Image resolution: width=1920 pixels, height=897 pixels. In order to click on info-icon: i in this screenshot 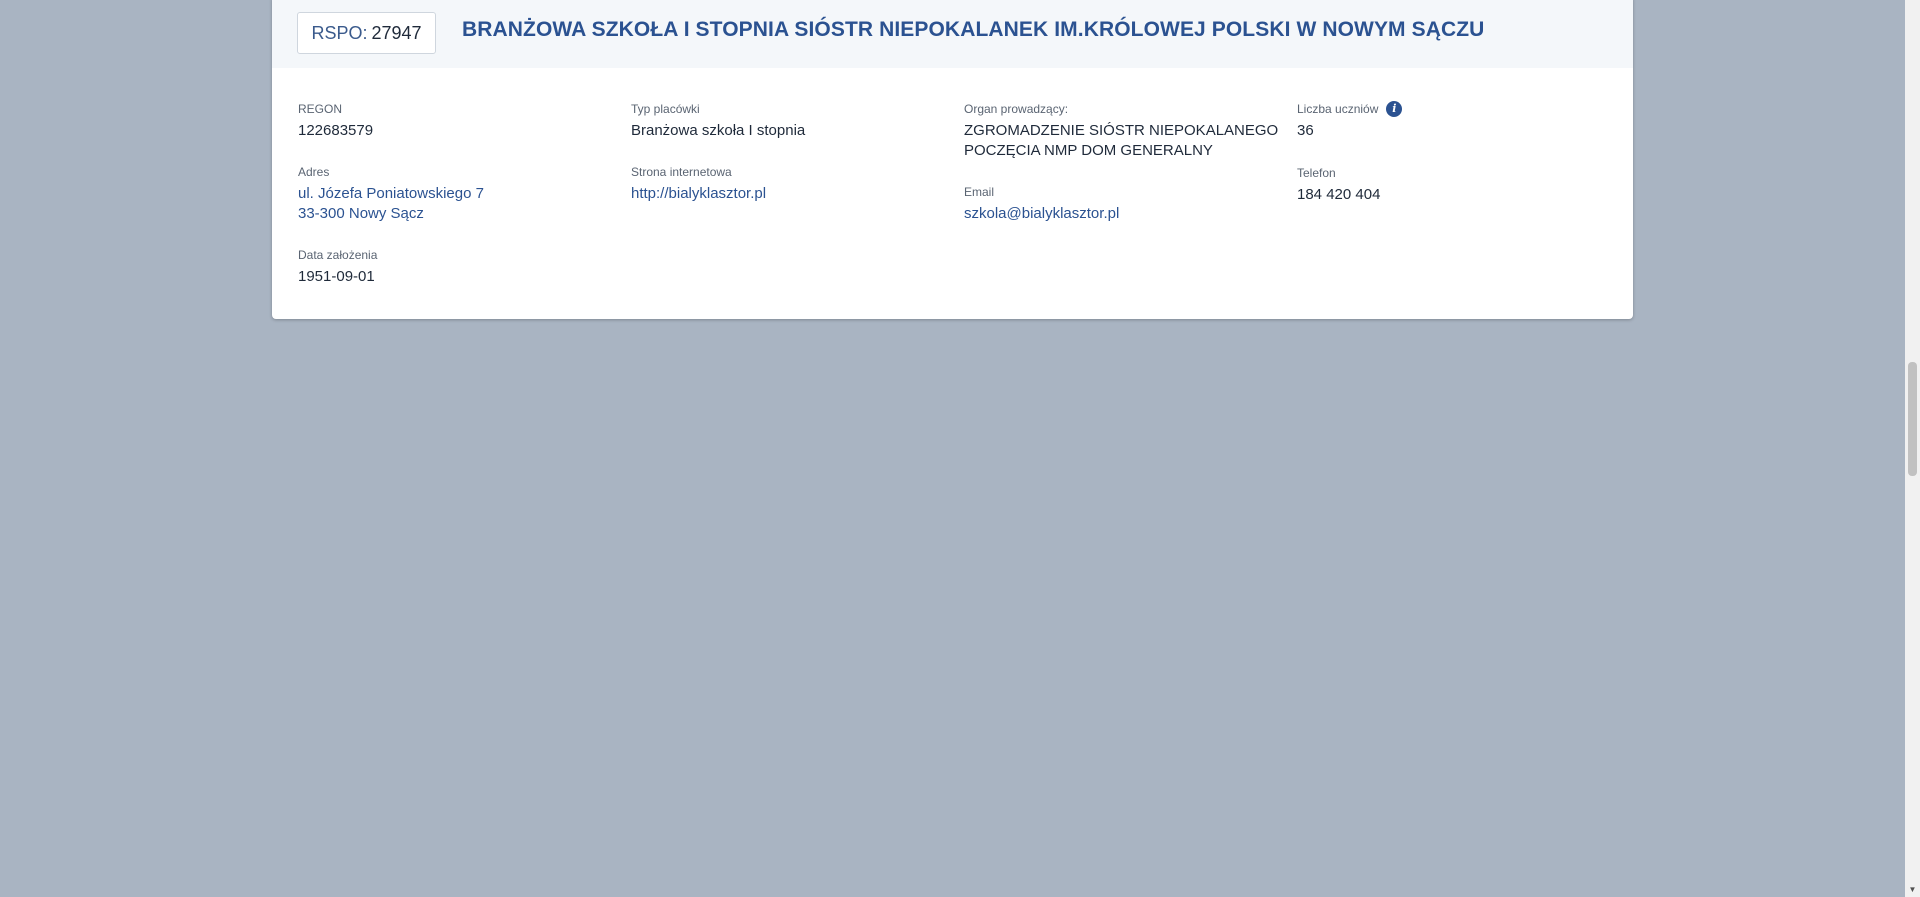, I will do `click(1394, 109)`.